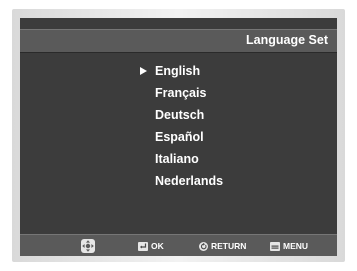 The width and height of the screenshot is (357, 271). I want to click on enter-icon, so click(143, 246).